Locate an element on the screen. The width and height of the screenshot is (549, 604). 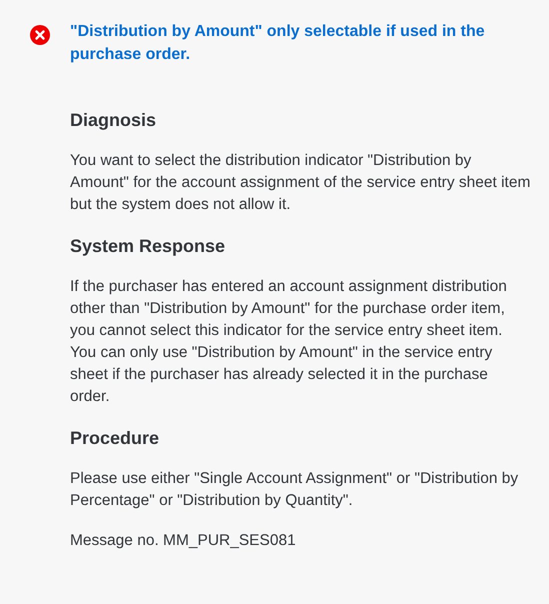
message-number: Message no. MM_PUR_SES081 is located at coordinates (183, 541).